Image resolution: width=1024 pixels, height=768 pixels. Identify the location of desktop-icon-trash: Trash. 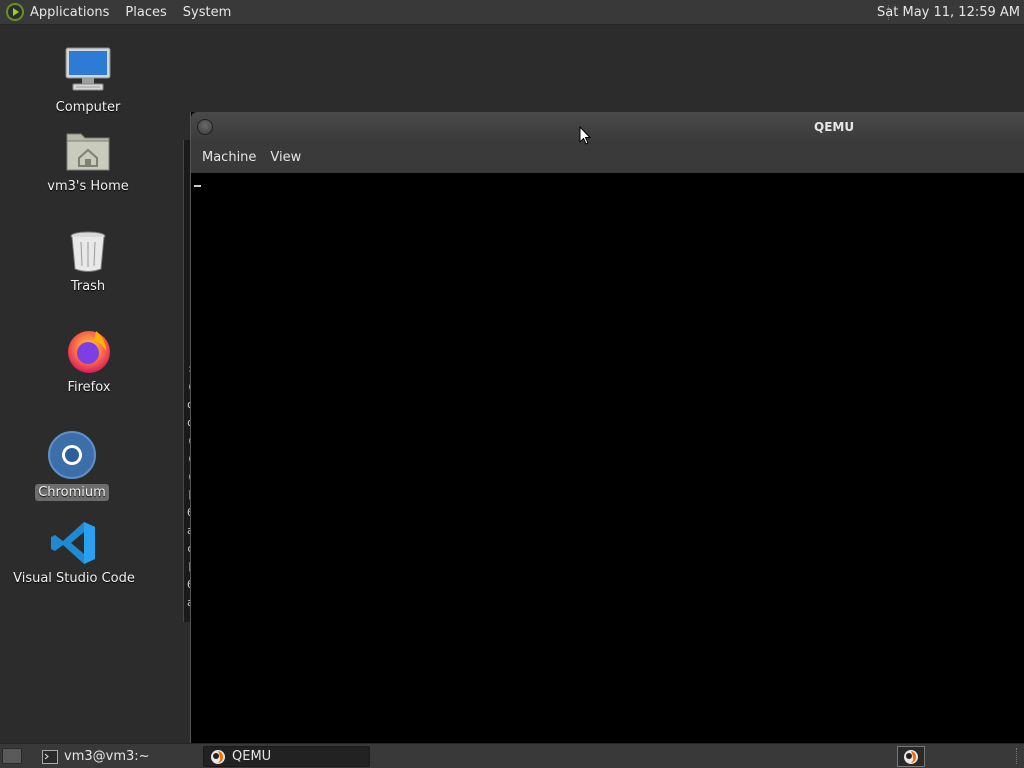
(88, 261).